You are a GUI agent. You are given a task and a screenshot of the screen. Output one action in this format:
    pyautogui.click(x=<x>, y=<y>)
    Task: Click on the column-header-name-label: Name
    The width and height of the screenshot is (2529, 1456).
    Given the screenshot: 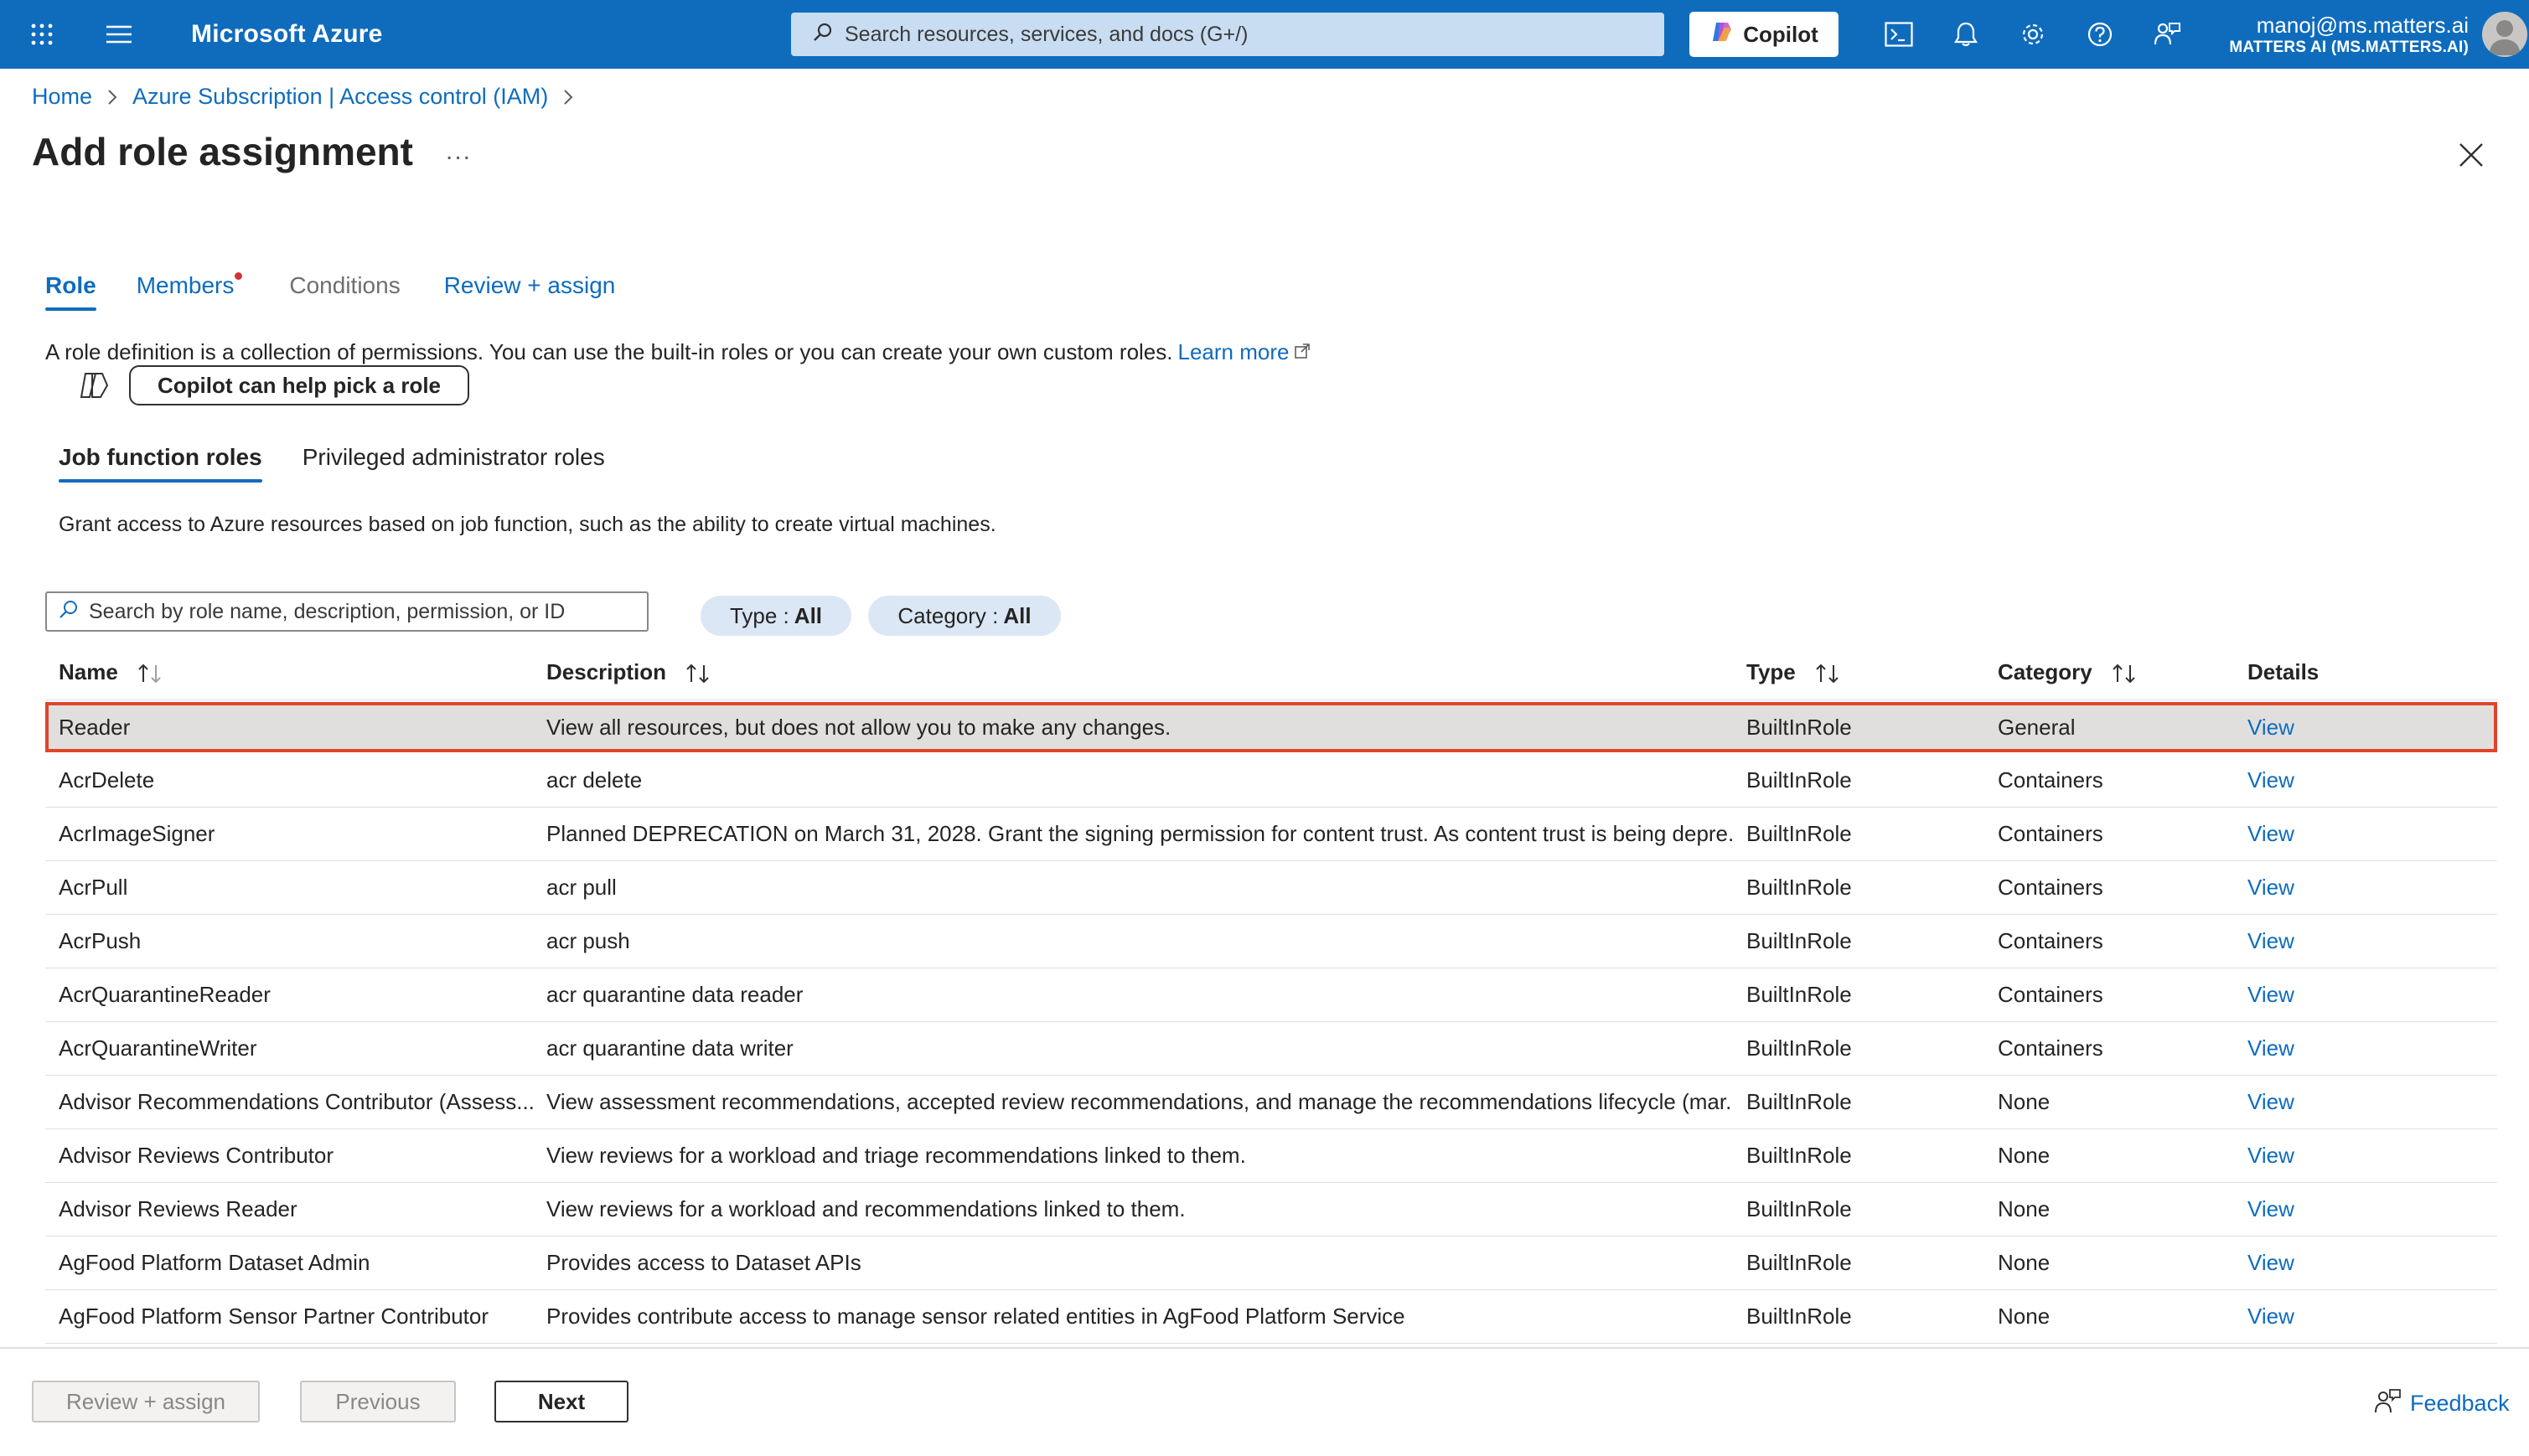 What is the action you would take?
    pyautogui.click(x=88, y=671)
    